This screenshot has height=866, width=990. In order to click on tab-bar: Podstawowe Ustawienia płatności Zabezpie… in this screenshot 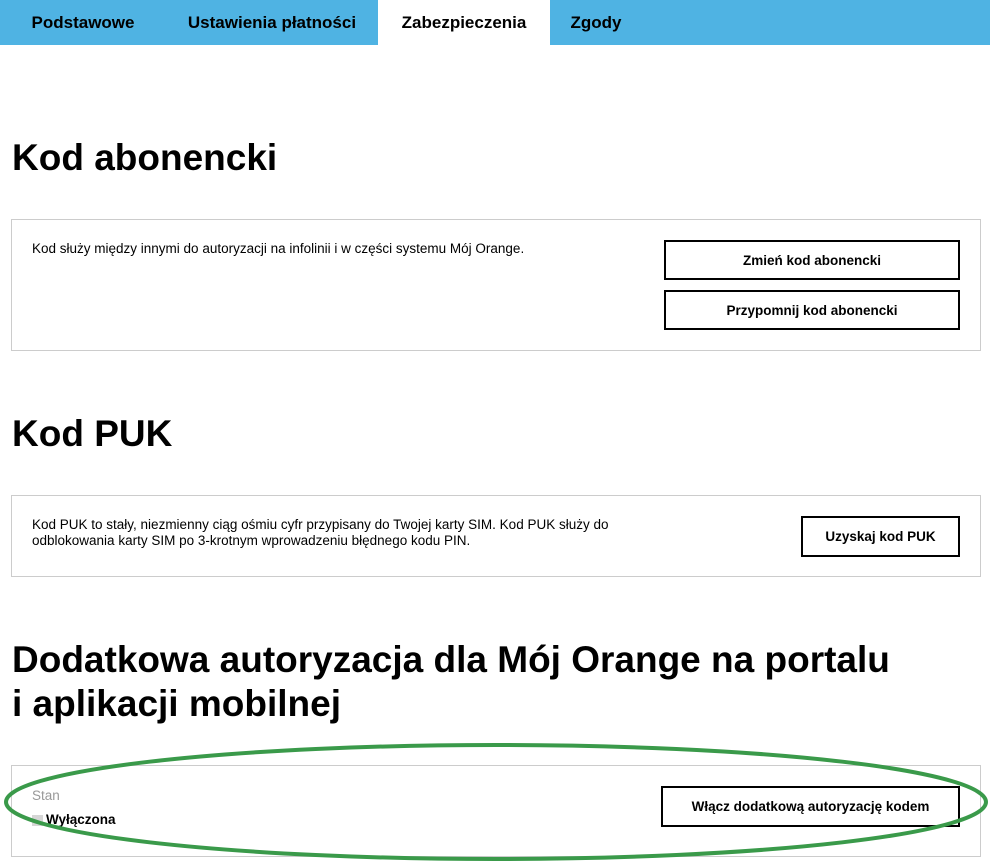, I will do `click(495, 22)`.